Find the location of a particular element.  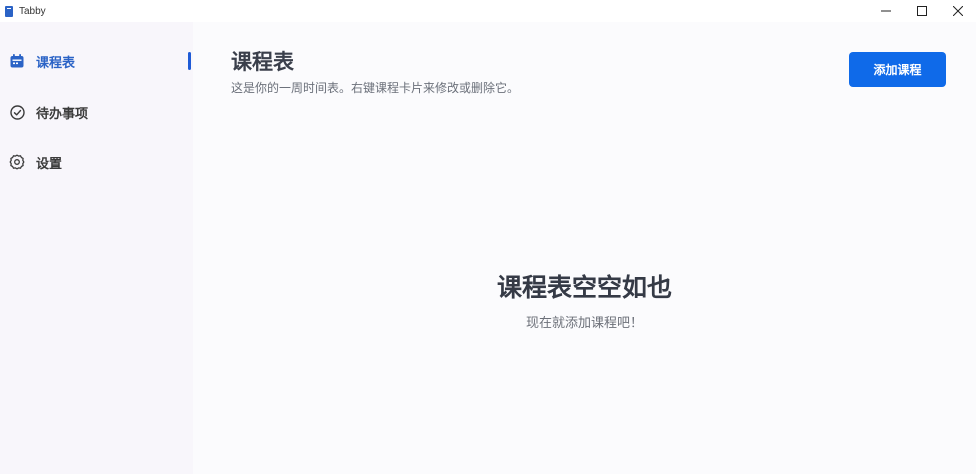

window-controls is located at coordinates (922, 11).